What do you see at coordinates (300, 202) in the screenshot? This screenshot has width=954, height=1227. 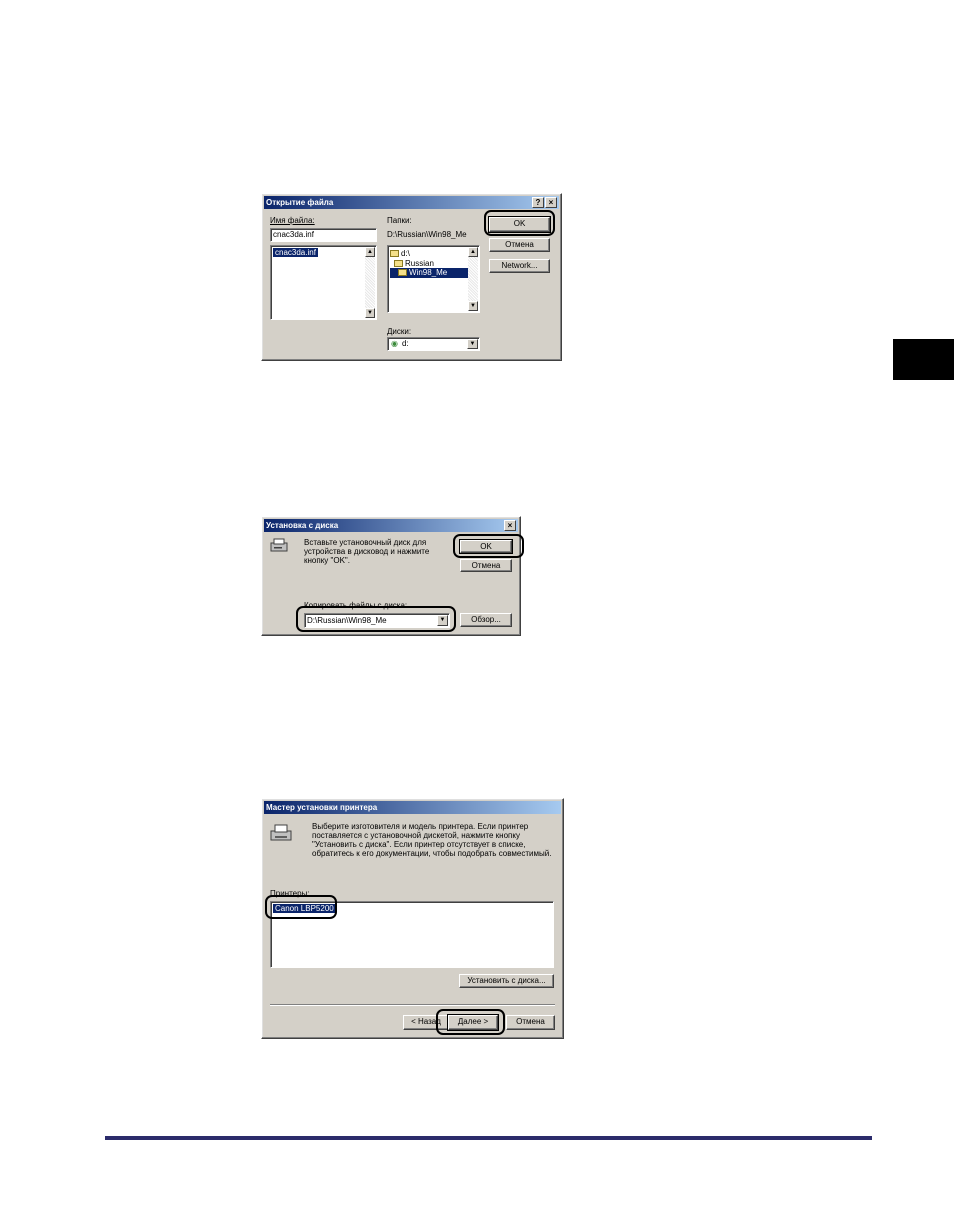 I see `open-file-title: Открытие файла` at bounding box center [300, 202].